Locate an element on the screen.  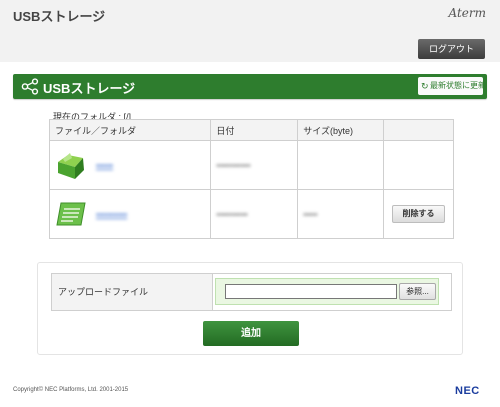
size-value: ▪▪▪▪▪ is located at coordinates (310, 214).